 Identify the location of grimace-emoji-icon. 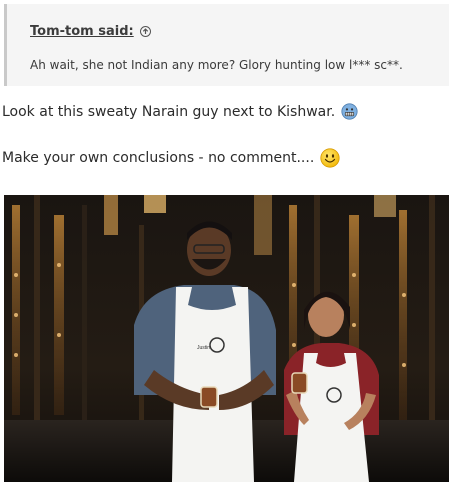
(349, 111).